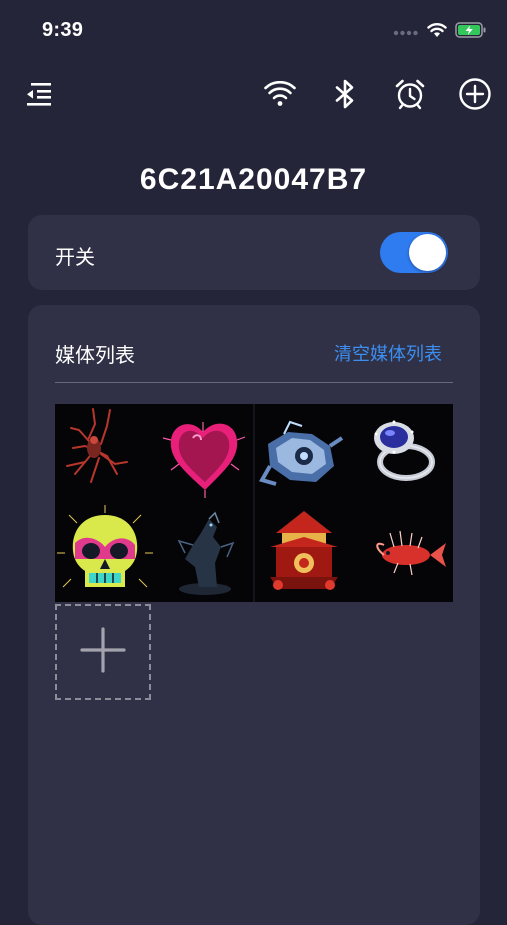 This screenshot has width=507, height=925. I want to click on divider, so click(254, 382).